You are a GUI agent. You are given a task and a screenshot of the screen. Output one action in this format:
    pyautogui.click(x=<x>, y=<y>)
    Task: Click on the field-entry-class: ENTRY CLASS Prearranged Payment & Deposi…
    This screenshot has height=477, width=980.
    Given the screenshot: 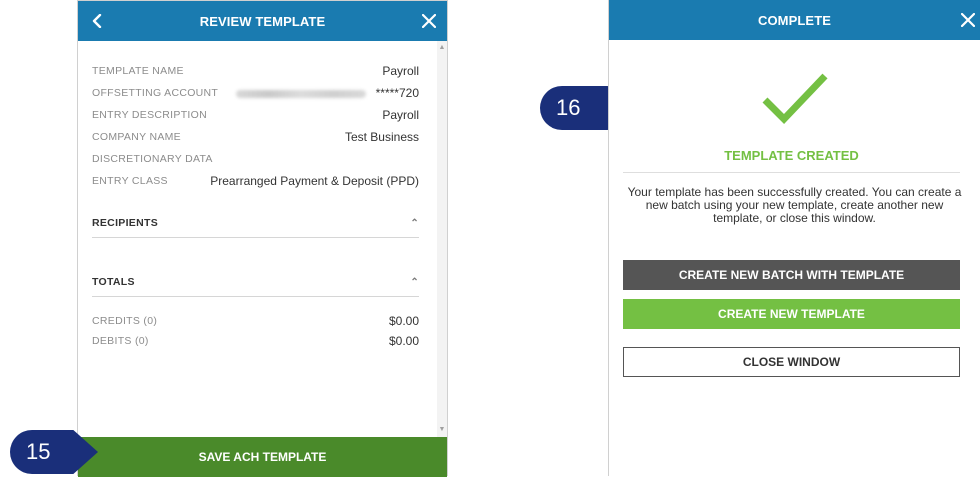 What is the action you would take?
    pyautogui.click(x=255, y=181)
    